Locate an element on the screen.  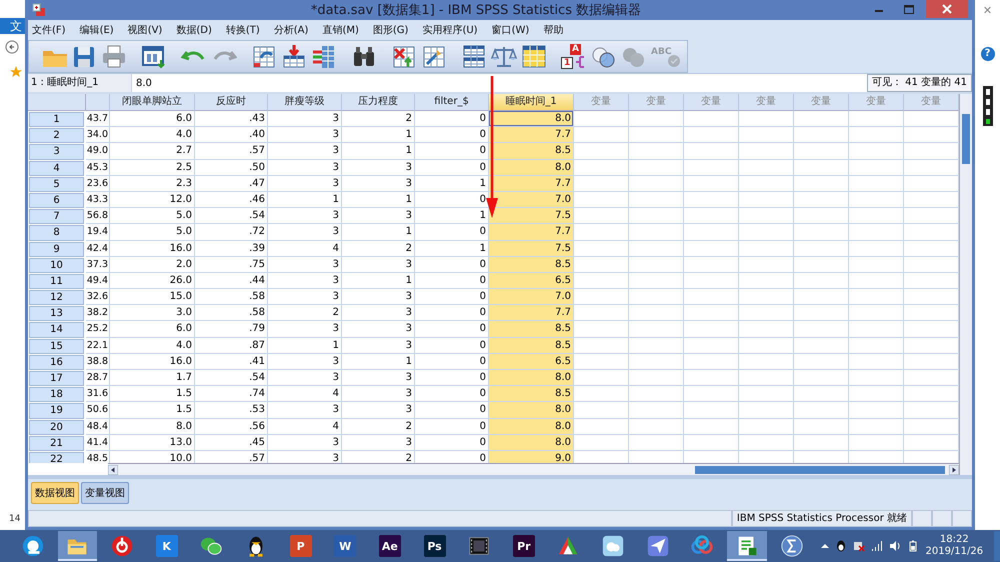
menu-item: 帮助 is located at coordinates (553, 30).